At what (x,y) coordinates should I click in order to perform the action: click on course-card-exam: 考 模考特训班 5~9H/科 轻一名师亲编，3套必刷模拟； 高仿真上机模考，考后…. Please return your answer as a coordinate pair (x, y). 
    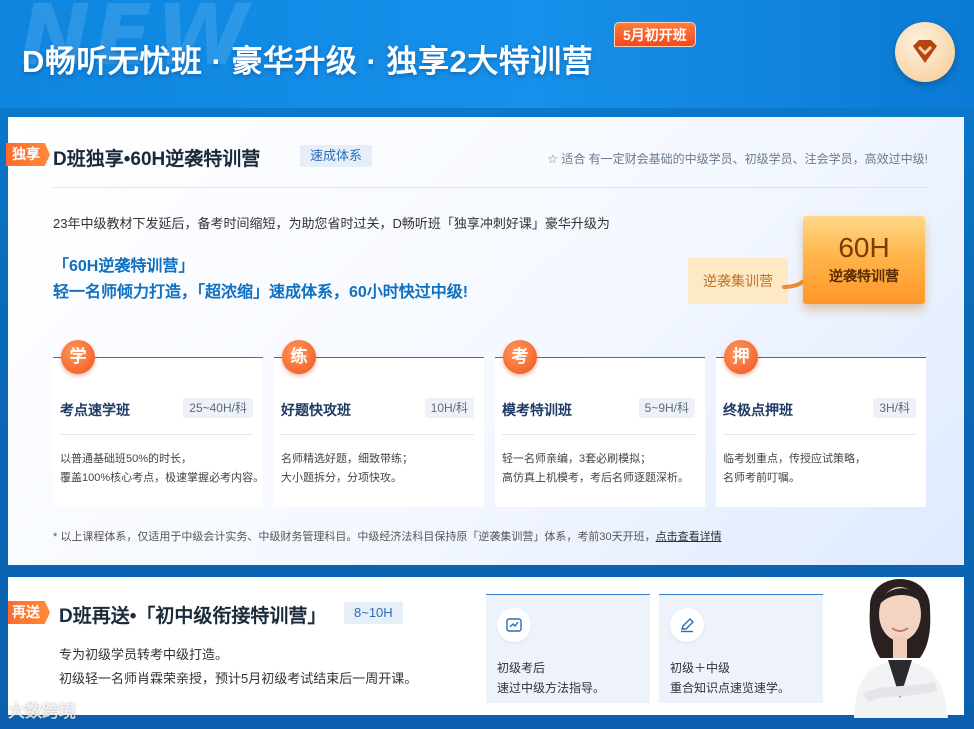
    Looking at the image, I should click on (600, 423).